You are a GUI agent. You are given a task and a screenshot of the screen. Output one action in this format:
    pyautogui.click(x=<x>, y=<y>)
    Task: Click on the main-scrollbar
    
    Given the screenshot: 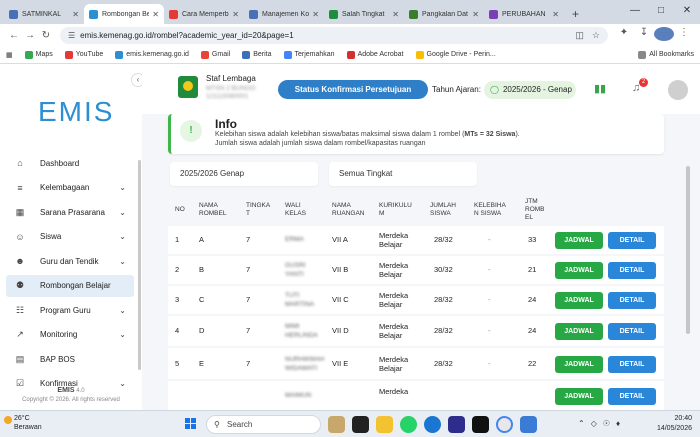 What is the action you would take?
    pyautogui.click(x=688, y=250)
    